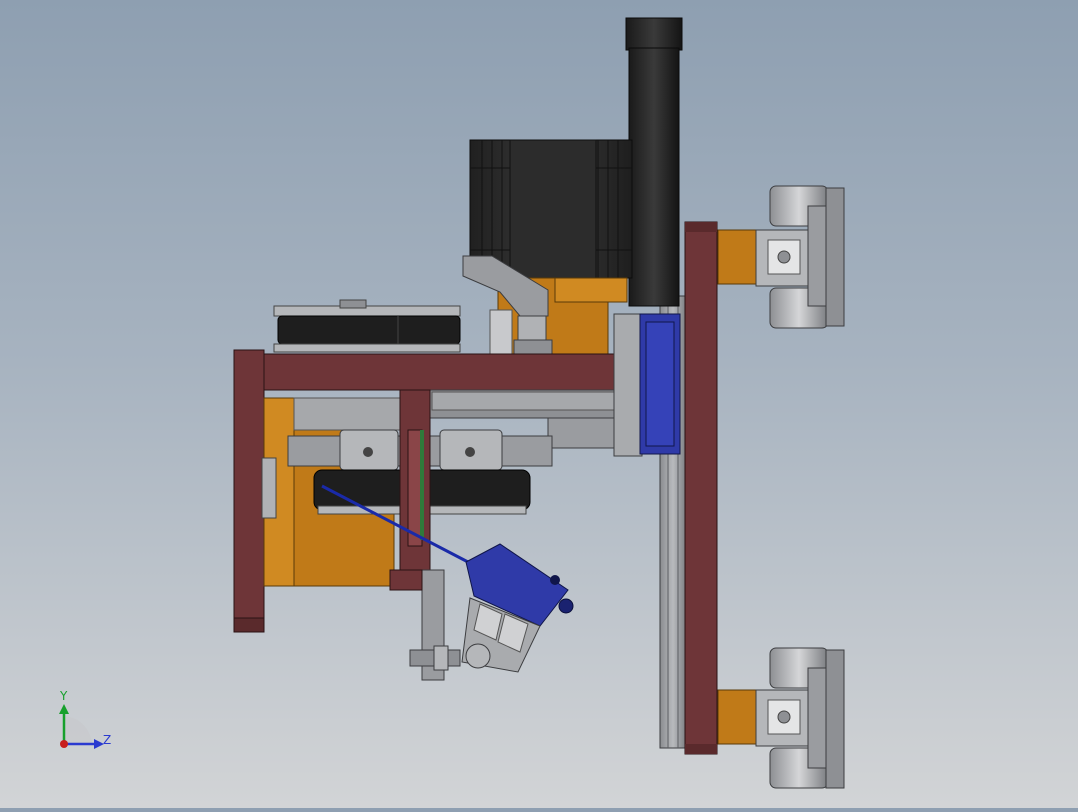 This screenshot has width=1078, height=812. I want to click on vertical-pipe, so click(654, 162).